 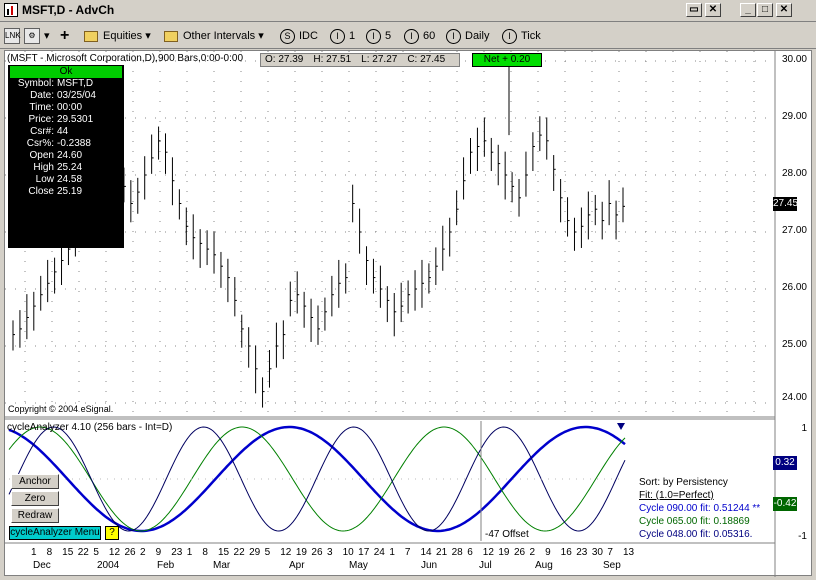 What do you see at coordinates (713, 10) in the screenshot?
I see `close-inner-icon: ✕` at bounding box center [713, 10].